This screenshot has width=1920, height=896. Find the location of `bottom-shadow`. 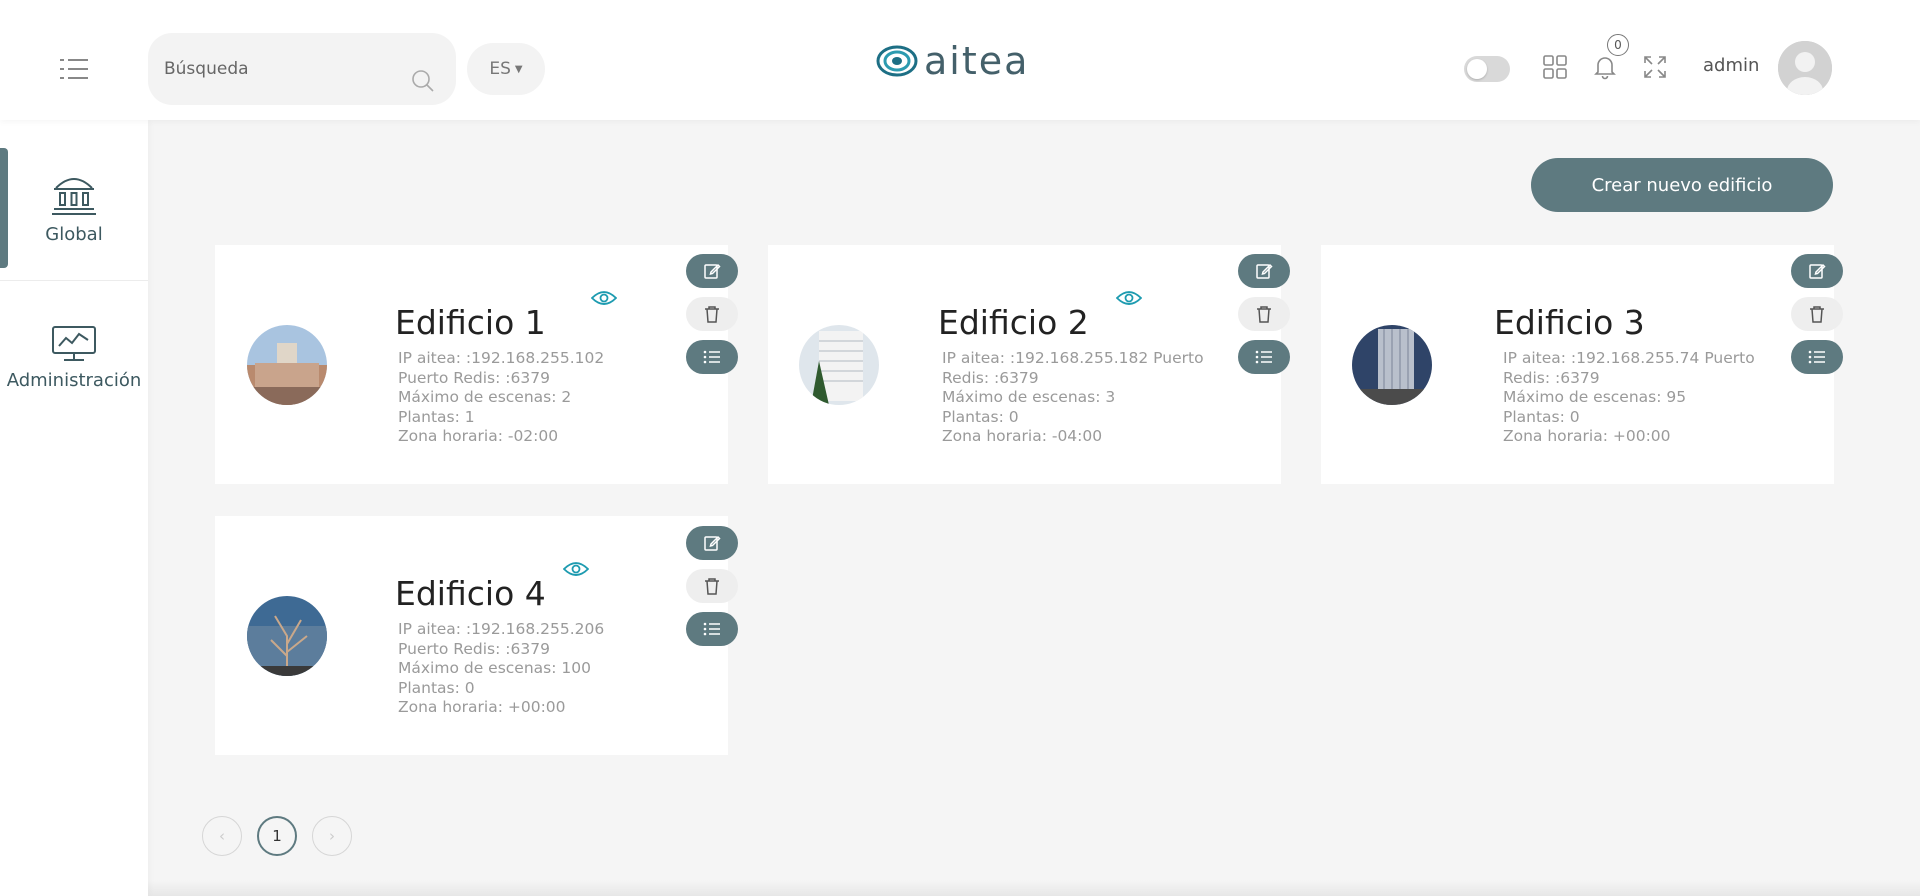

bottom-shadow is located at coordinates (1034, 888).